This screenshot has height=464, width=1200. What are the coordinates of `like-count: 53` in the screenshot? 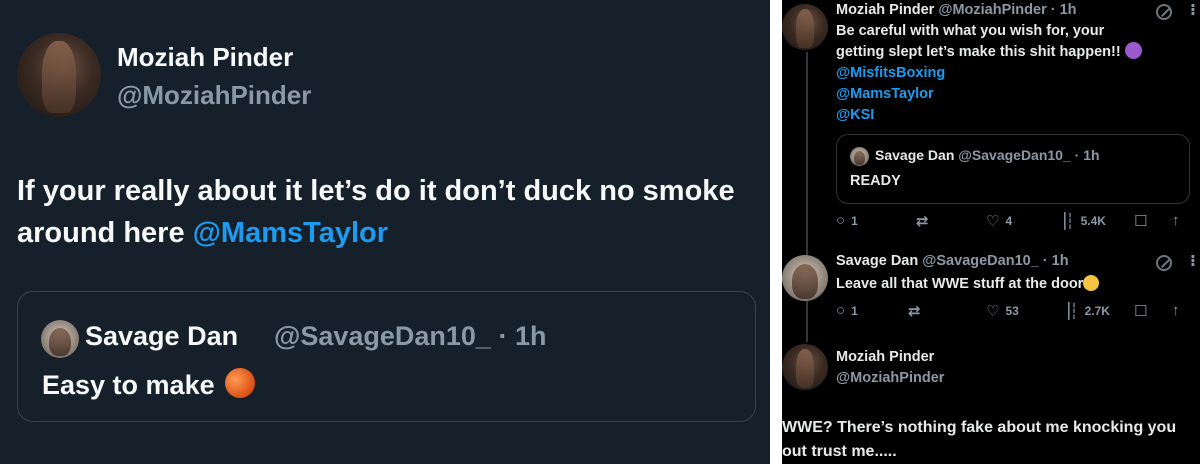 It's located at (1012, 311).